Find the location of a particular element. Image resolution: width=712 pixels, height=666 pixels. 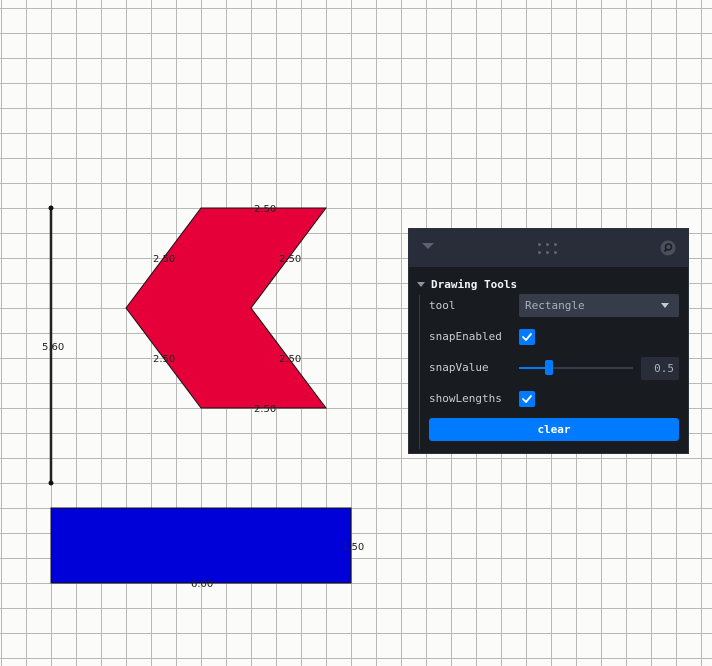

drag-handle-icon is located at coordinates (549, 249).